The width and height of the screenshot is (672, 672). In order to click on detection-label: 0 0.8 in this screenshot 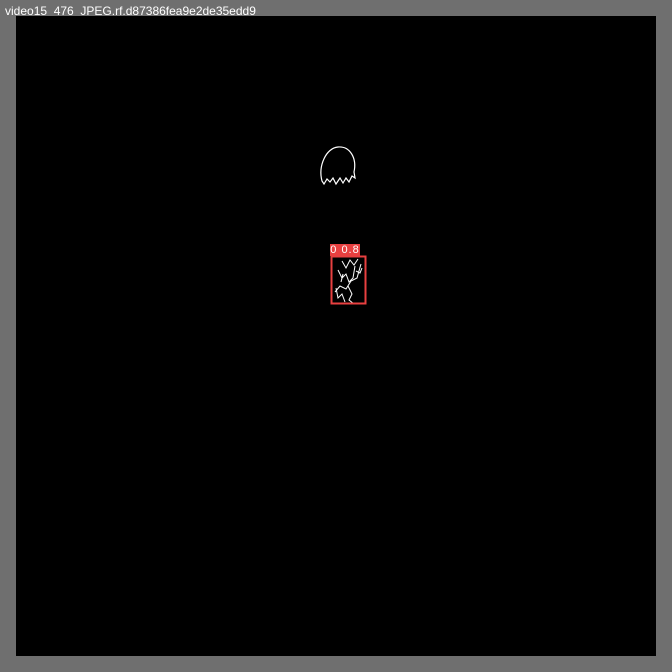, I will do `click(345, 250)`.